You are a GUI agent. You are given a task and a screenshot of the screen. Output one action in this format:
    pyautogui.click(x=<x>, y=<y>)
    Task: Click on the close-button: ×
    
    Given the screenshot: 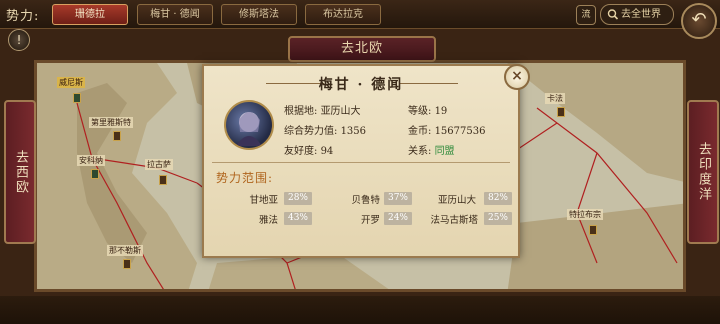 What is the action you would take?
    pyautogui.click(x=517, y=77)
    